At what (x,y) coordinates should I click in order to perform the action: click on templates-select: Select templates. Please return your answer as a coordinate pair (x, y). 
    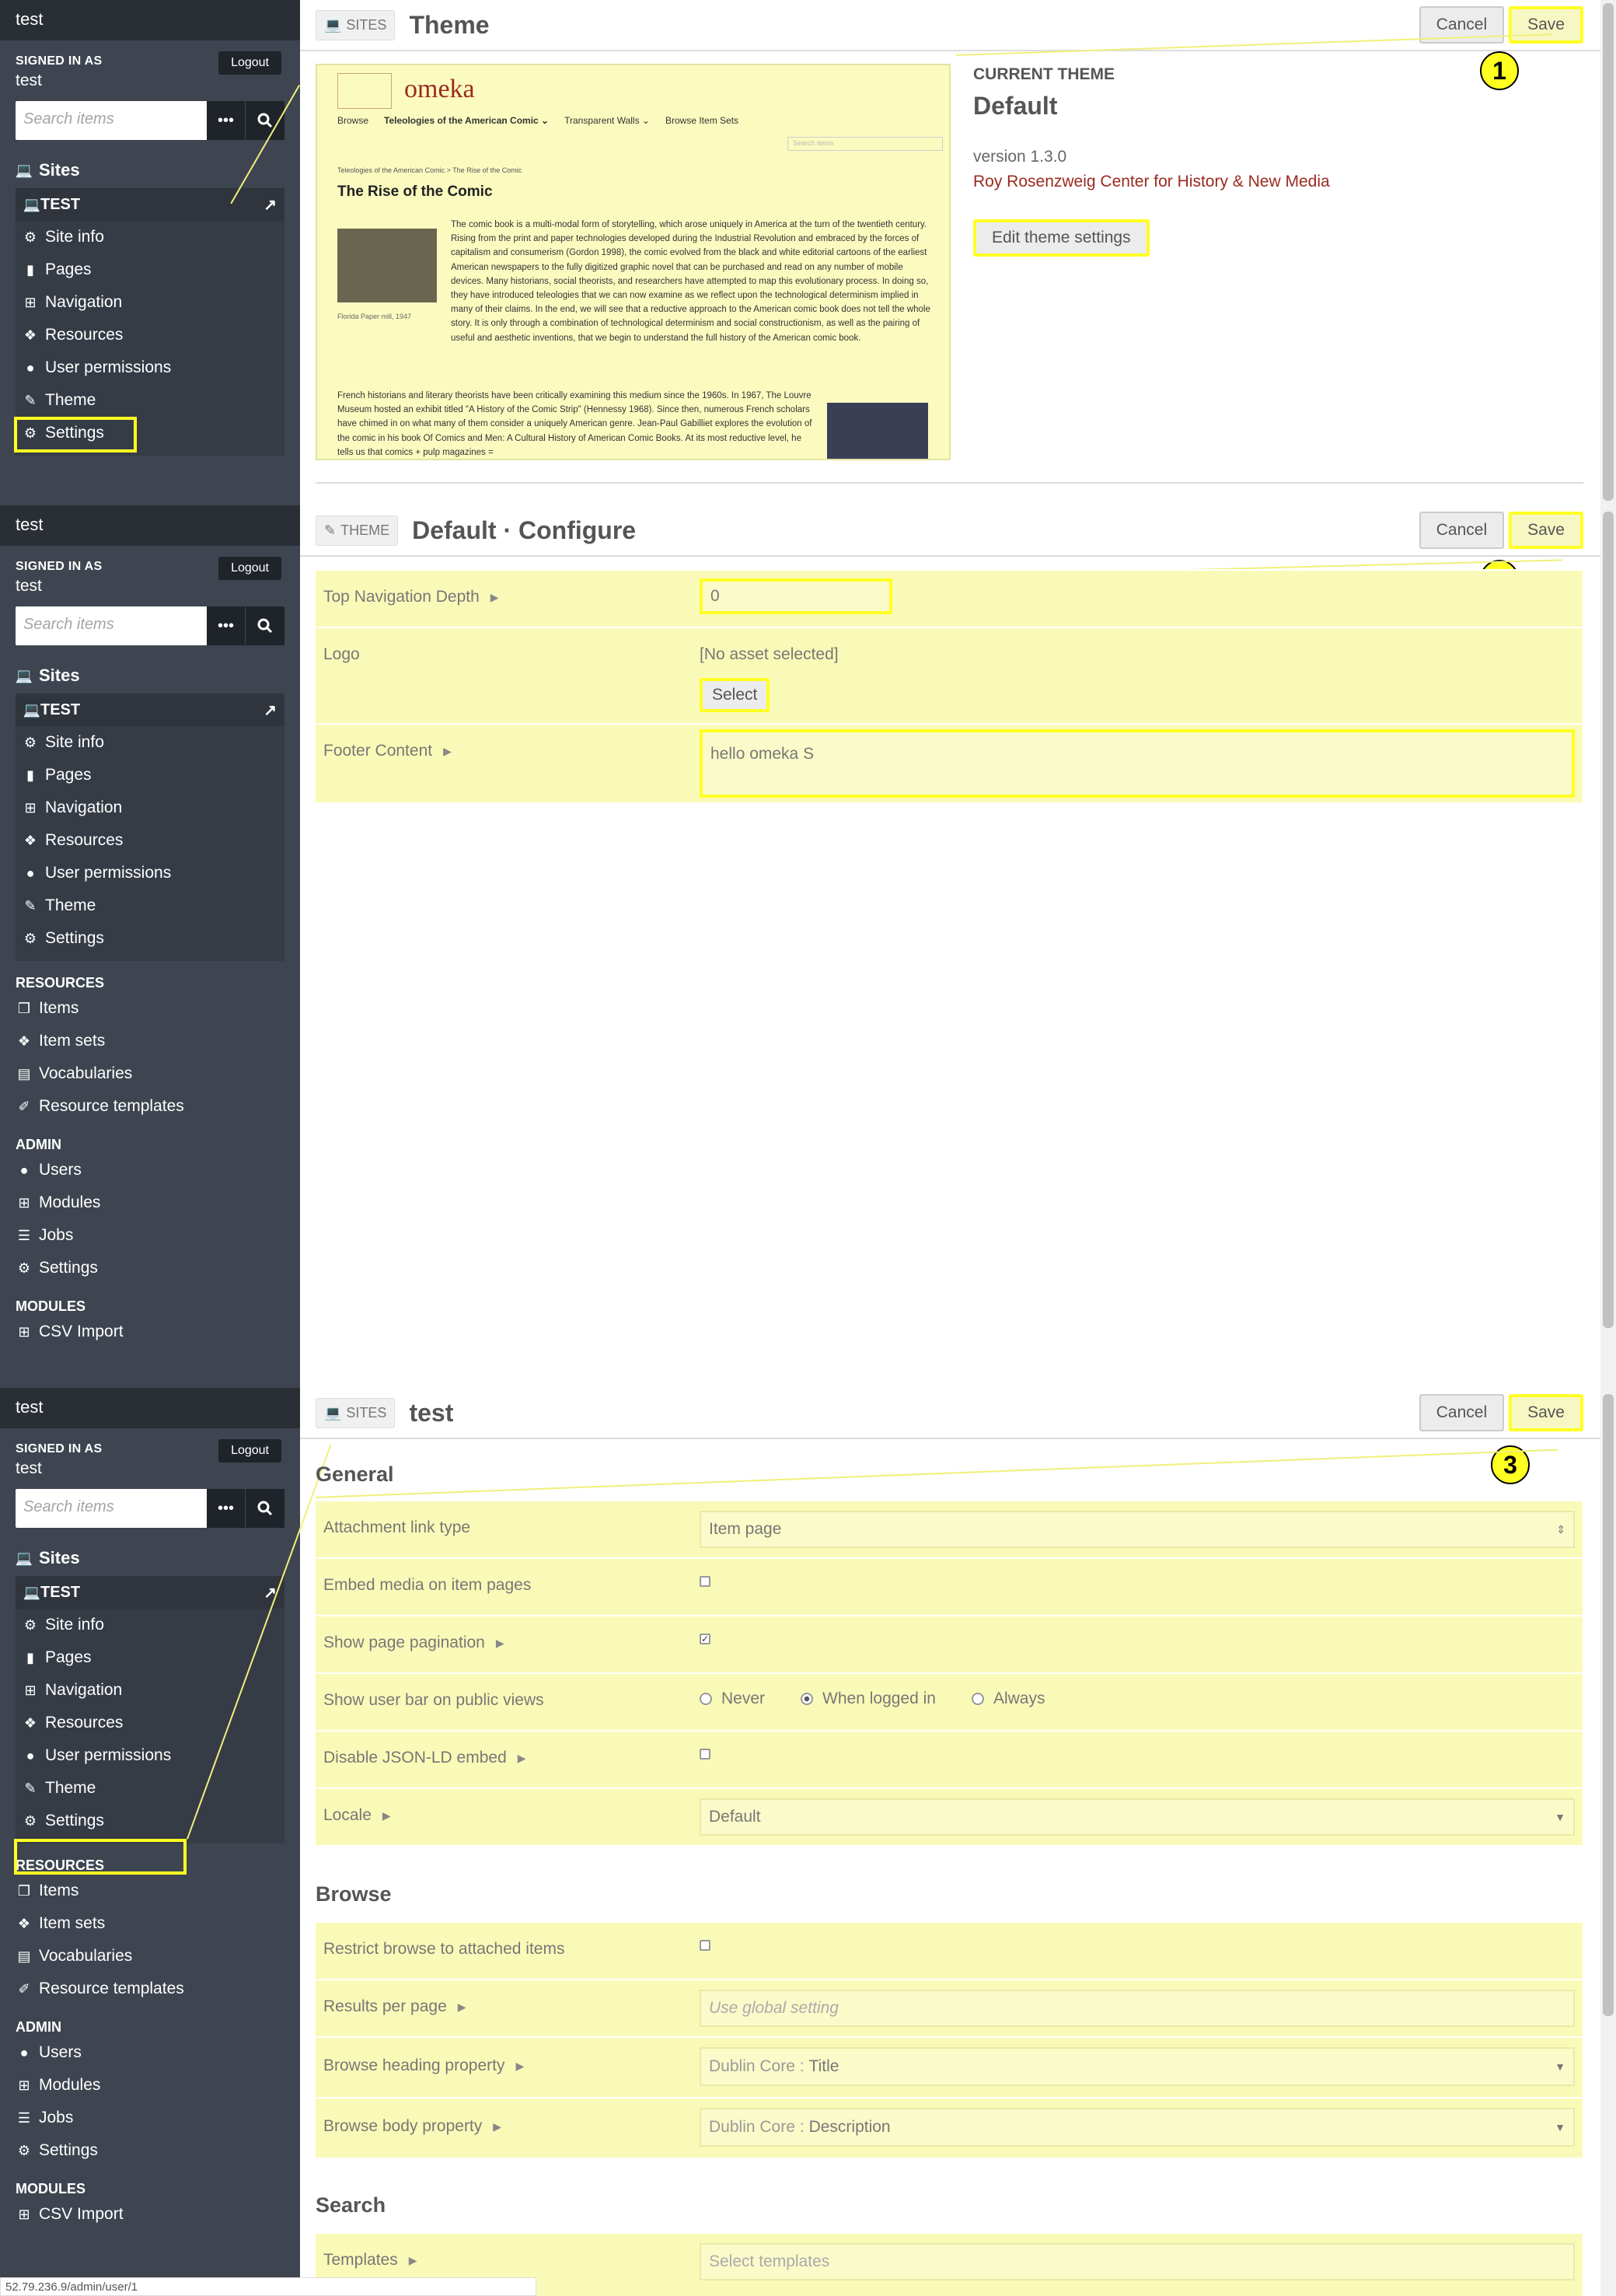
    Looking at the image, I should click on (1137, 2261).